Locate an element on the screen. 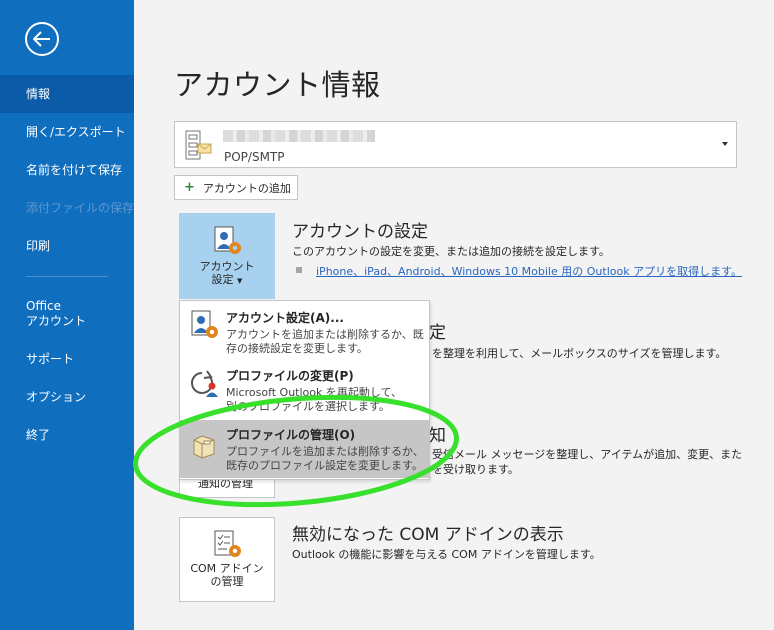 The image size is (774, 630). account-settings-tile: アカウント 設定 ▼ is located at coordinates (227, 256).